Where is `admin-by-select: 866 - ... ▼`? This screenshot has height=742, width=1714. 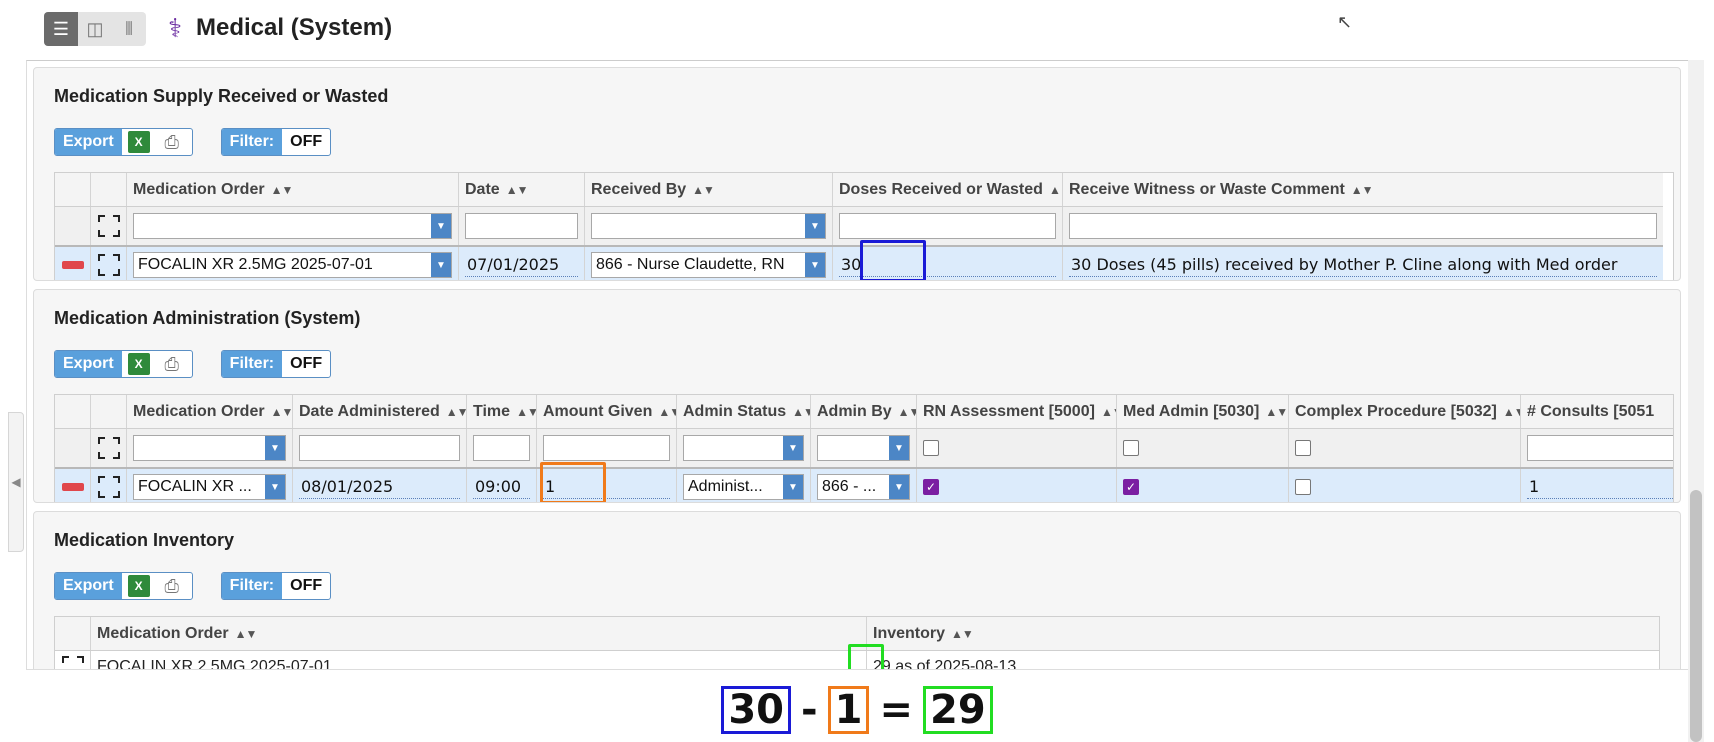
admin-by-select: 866 - ... ▼ is located at coordinates (864, 485).